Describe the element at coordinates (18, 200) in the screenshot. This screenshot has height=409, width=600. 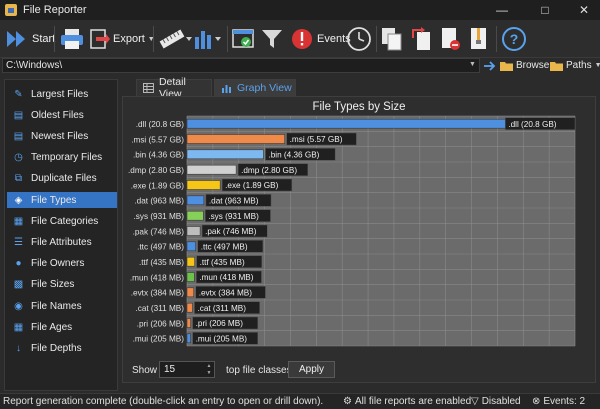
I see `tag-icon: ◈` at that location.